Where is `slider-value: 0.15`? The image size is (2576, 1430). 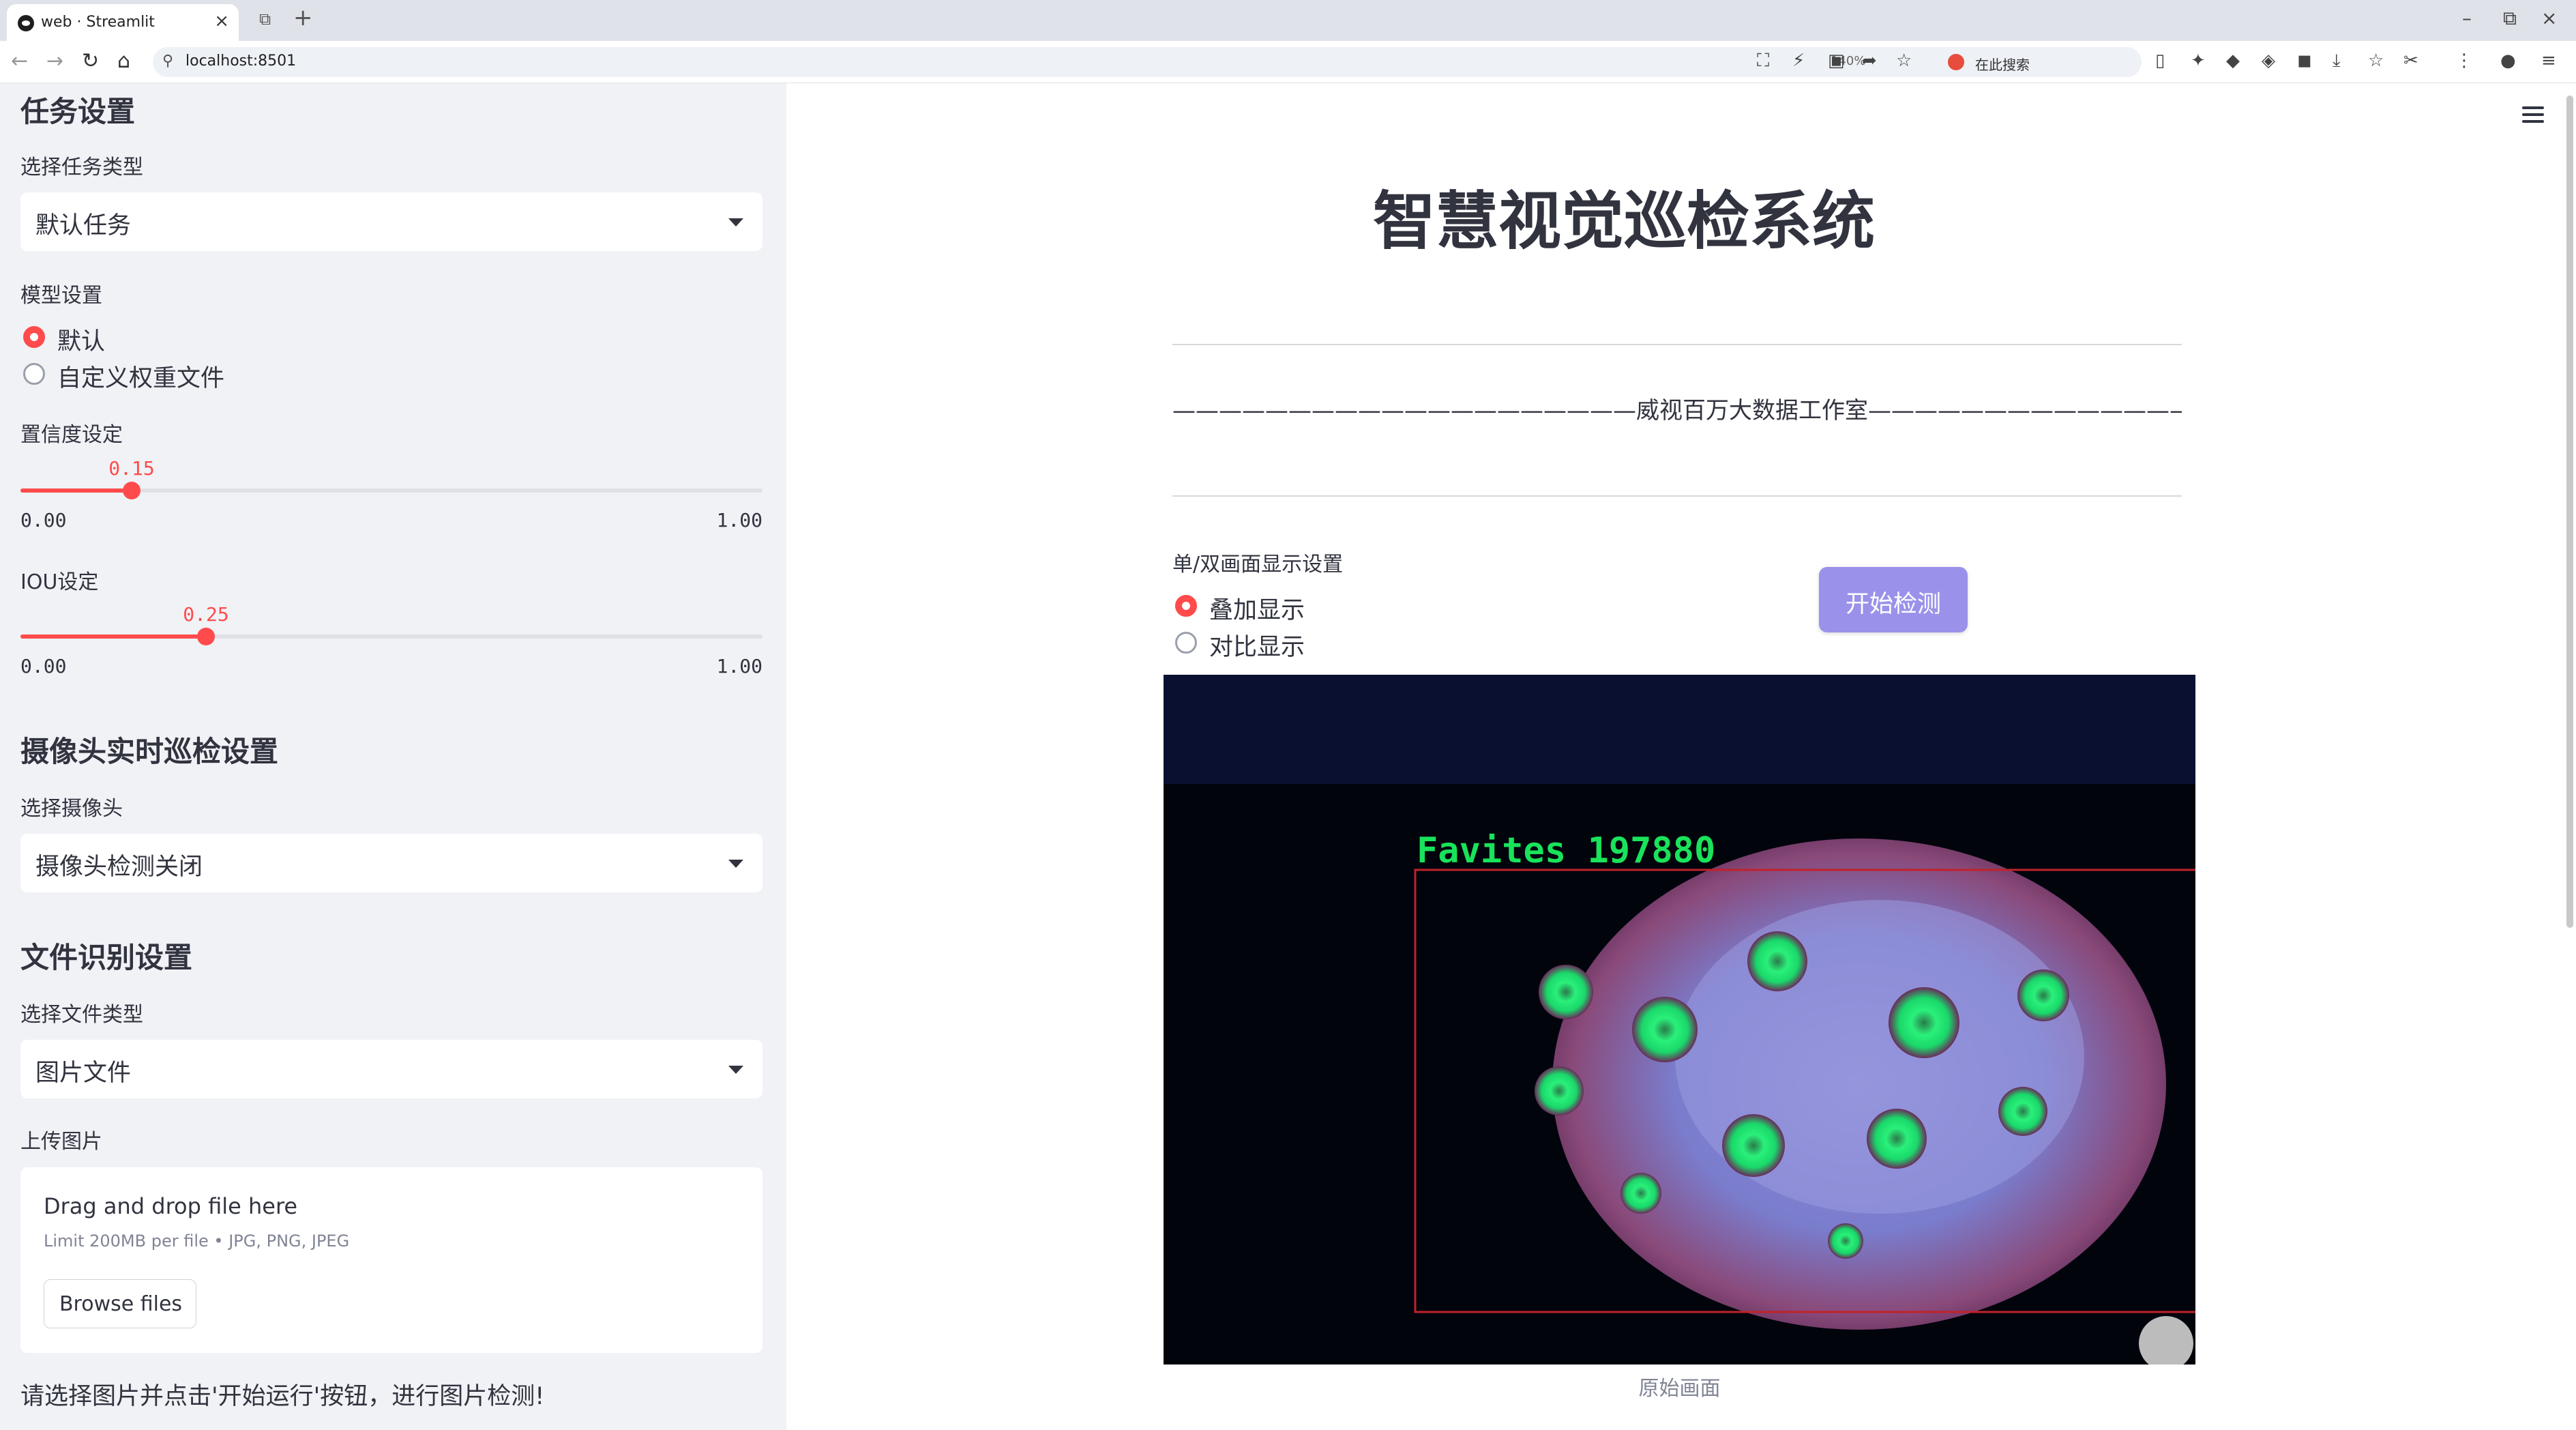 slider-value: 0.15 is located at coordinates (131, 469).